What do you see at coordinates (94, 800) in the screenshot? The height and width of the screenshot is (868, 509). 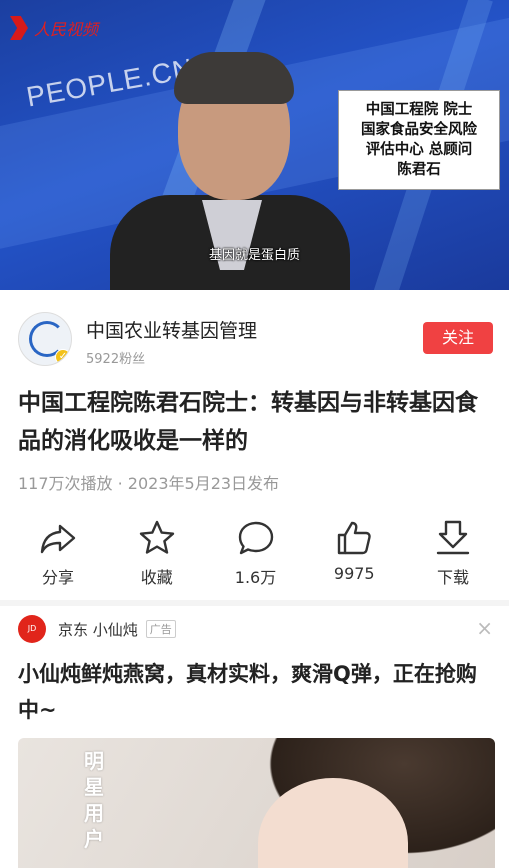 I see `ad-image-caption: 明 星 用 户` at bounding box center [94, 800].